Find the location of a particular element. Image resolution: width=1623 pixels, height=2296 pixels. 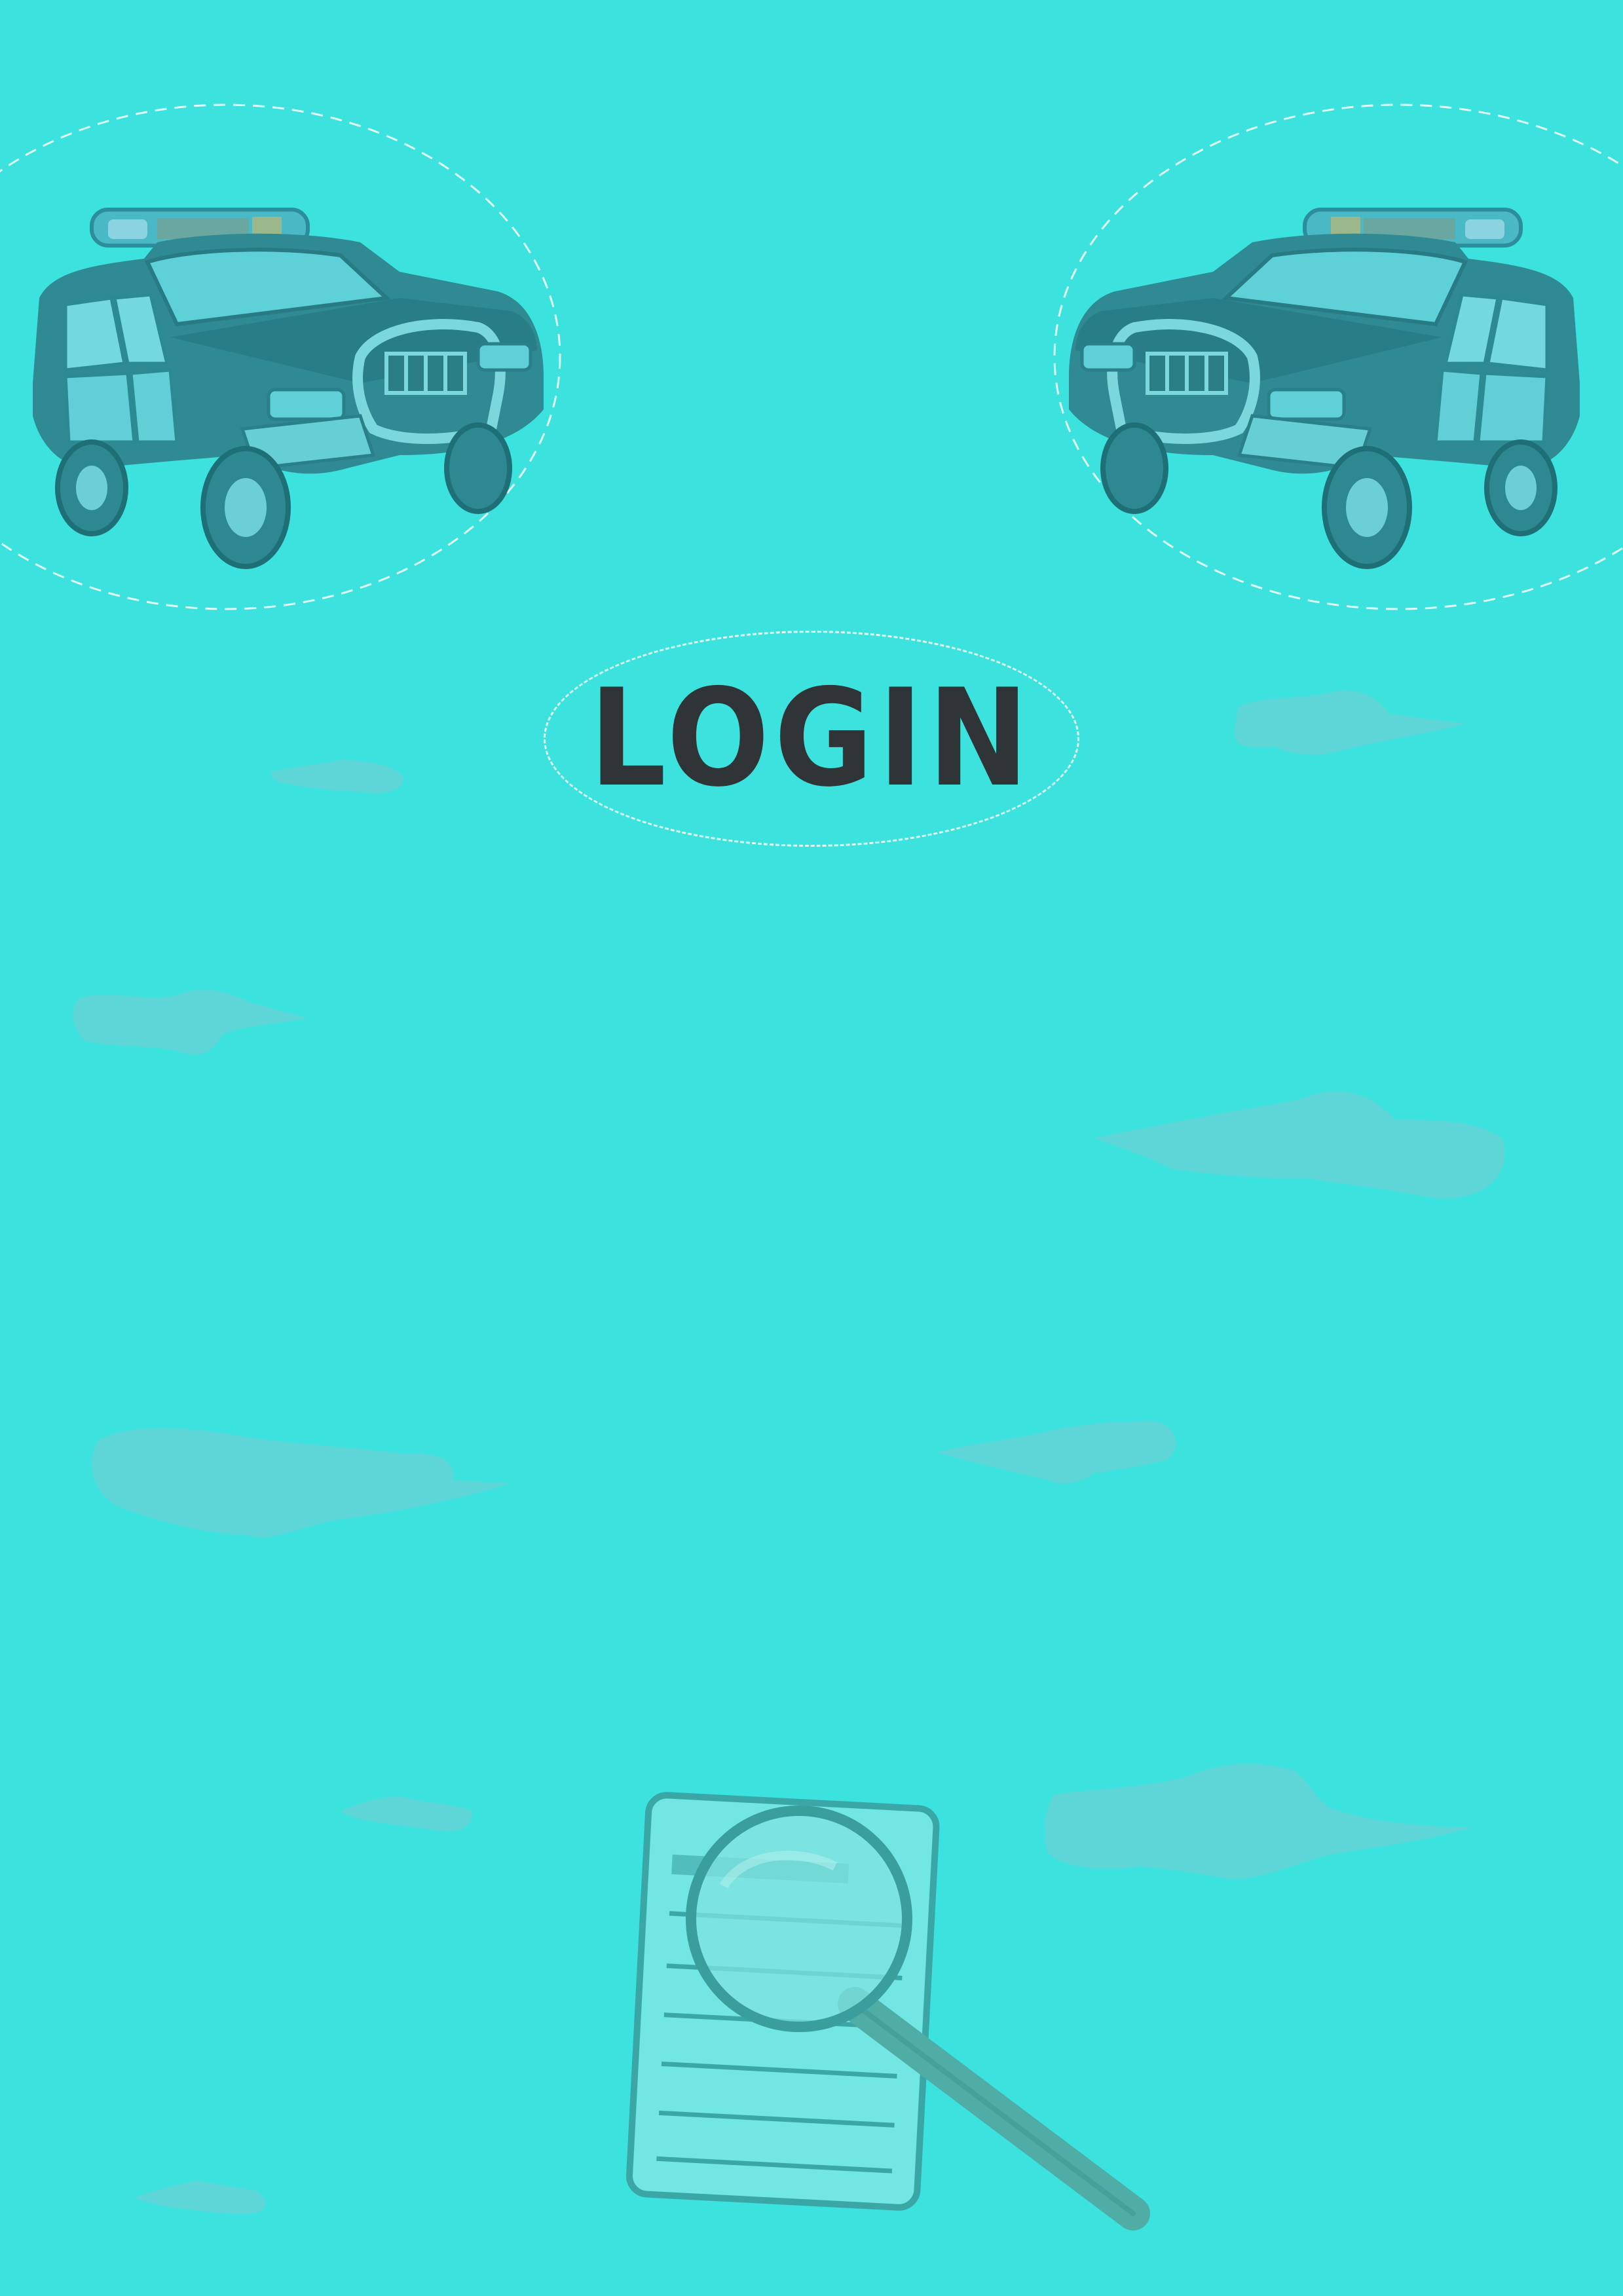

login-button: LOGIN is located at coordinates (811, 739).